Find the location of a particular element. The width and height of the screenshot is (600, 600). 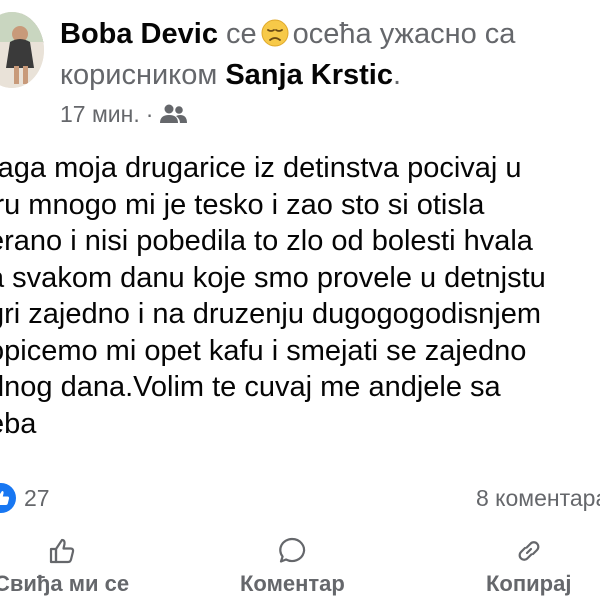

post-meta: 17 мин. · is located at coordinates (124, 114).